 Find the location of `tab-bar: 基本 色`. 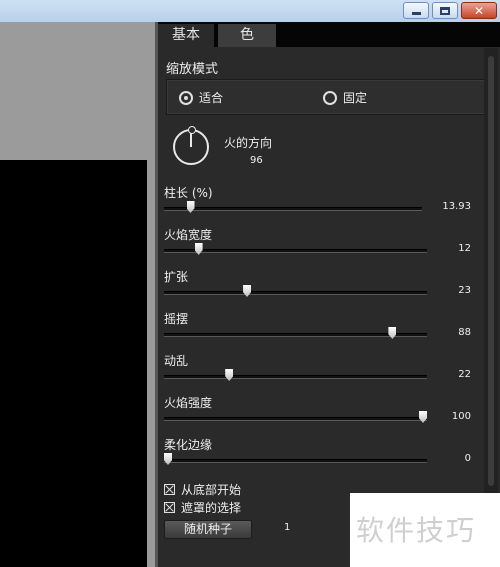

tab-bar: 基本 色 is located at coordinates (329, 34).